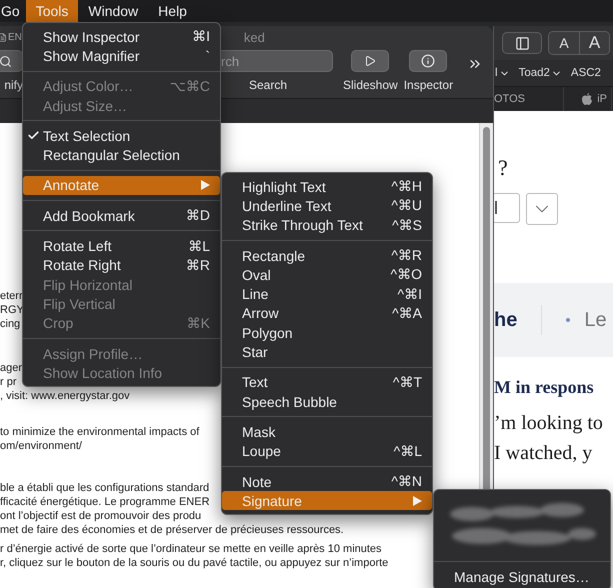 This screenshot has width=613, height=588. I want to click on inspector-button, so click(428, 61).